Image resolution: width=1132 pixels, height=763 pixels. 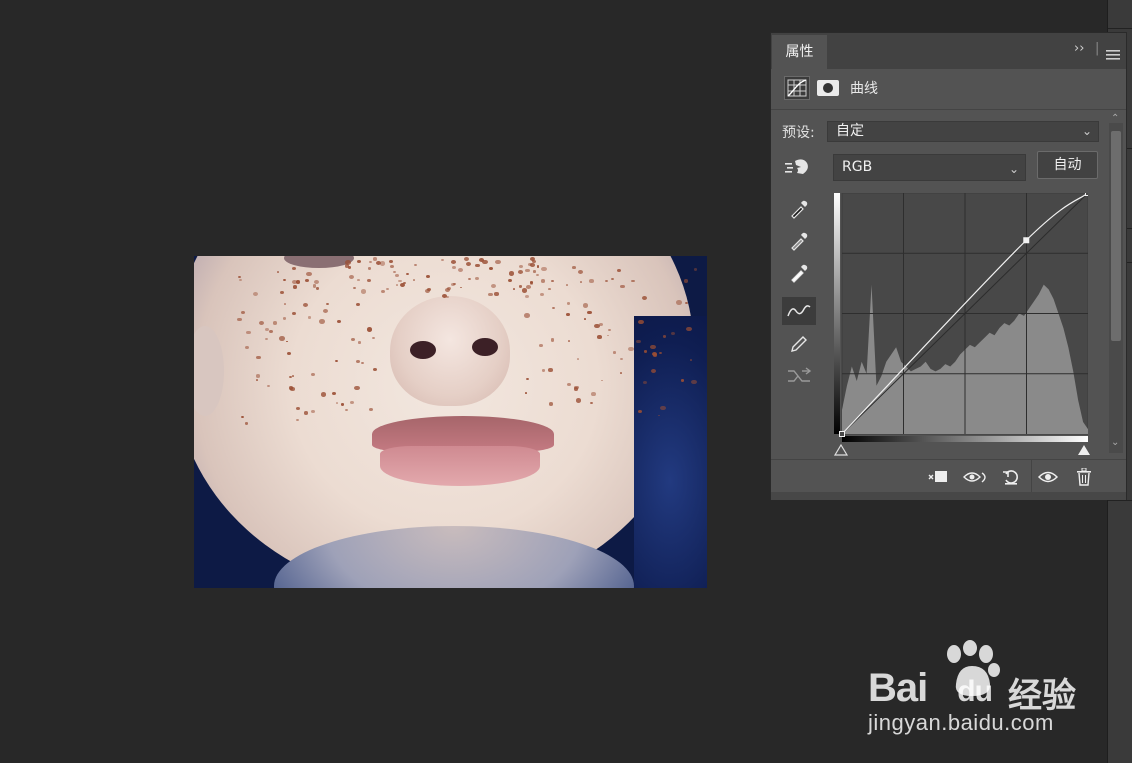 What do you see at coordinates (938, 477) in the screenshot?
I see `clip-to-layer-icon` at bounding box center [938, 477].